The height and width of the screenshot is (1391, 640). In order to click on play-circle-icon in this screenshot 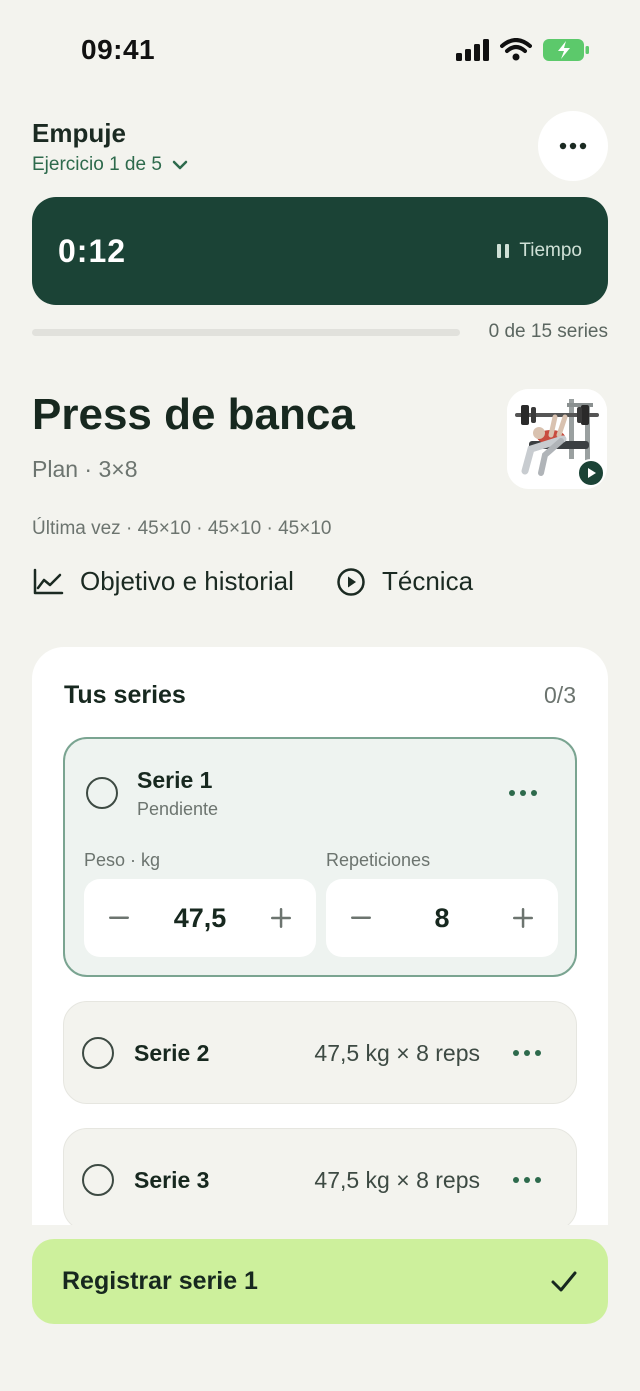, I will do `click(351, 581)`.